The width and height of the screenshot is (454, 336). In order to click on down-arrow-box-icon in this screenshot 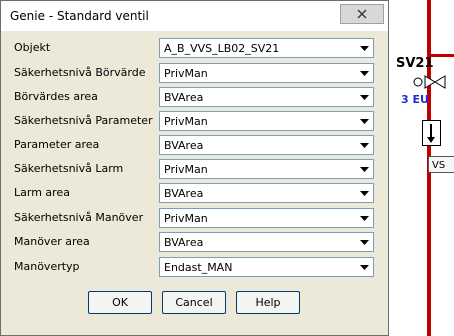, I will do `click(431, 133)`.